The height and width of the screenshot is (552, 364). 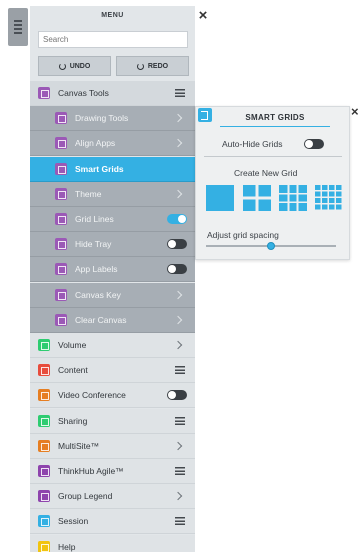 I want to click on item-label: ThinkHub Agile™, so click(x=91, y=471).